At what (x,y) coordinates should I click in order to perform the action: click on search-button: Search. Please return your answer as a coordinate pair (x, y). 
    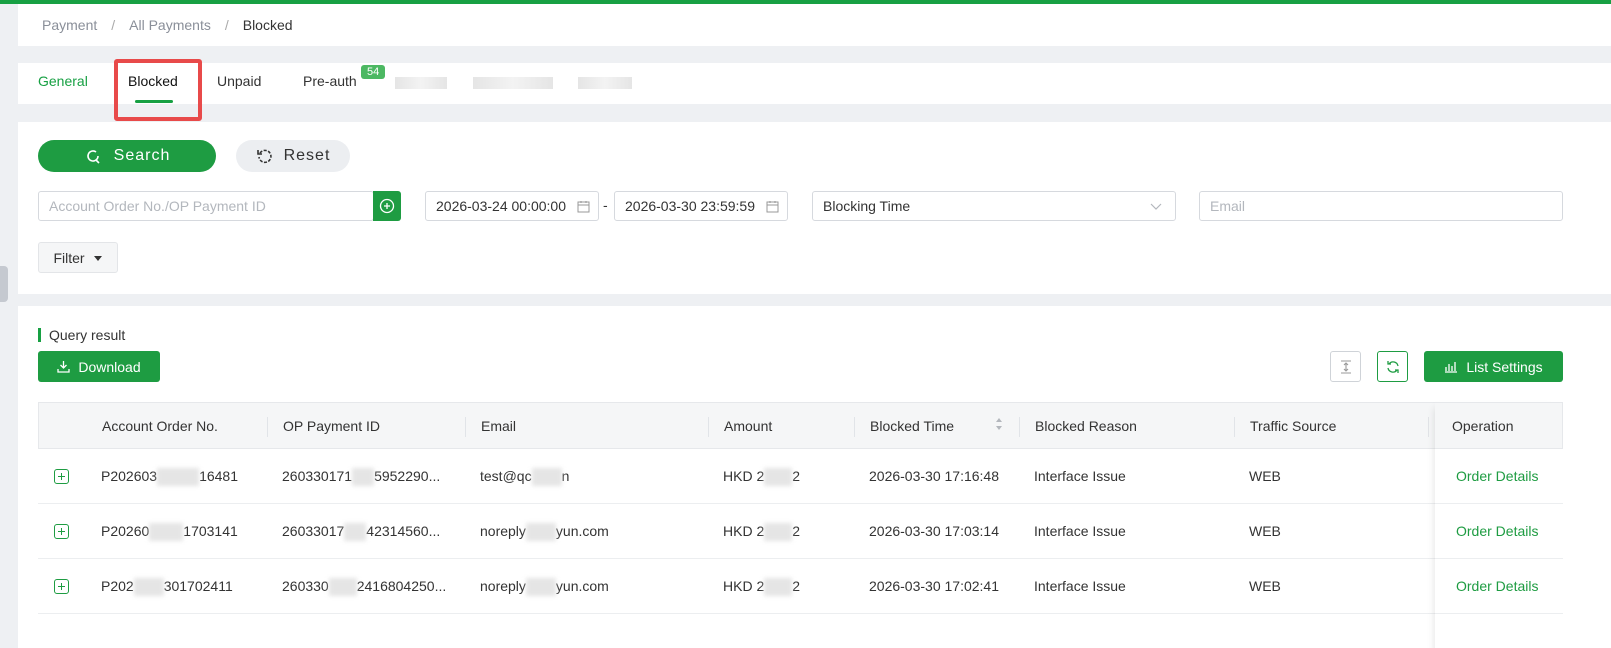
    Looking at the image, I should click on (127, 156).